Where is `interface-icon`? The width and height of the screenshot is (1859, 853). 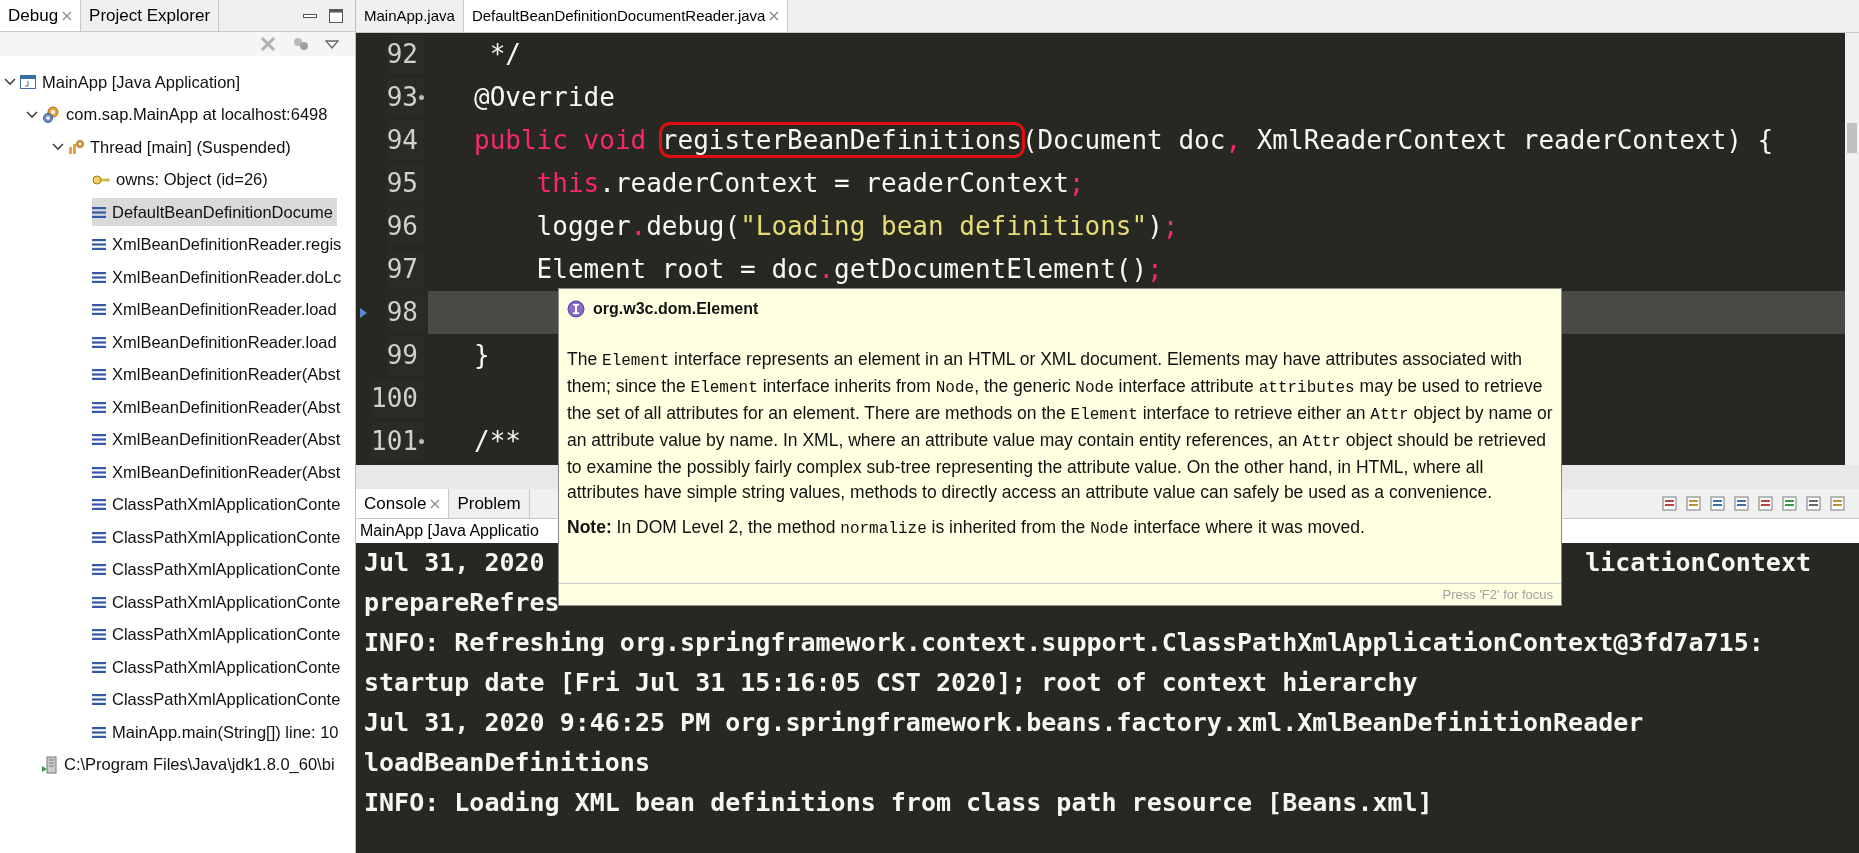 interface-icon is located at coordinates (576, 309).